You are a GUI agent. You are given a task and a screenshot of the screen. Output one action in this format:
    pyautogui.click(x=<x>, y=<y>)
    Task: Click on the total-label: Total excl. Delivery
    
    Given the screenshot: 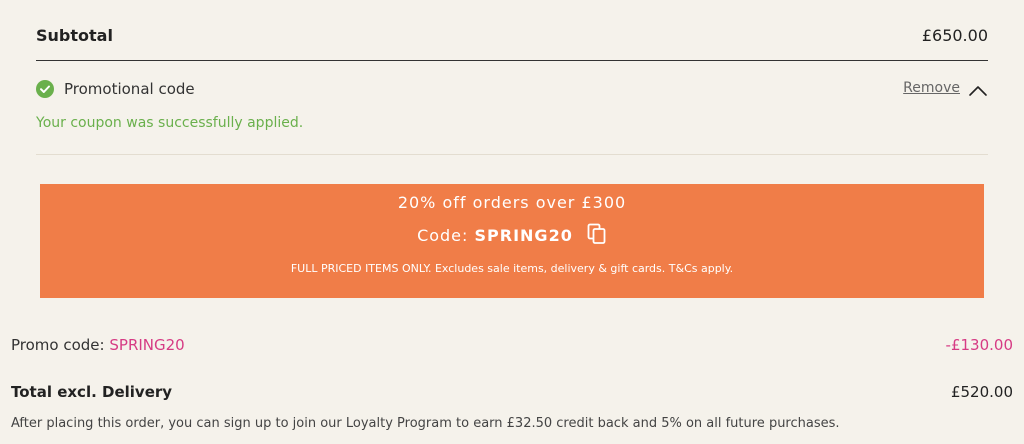 What is the action you would take?
    pyautogui.click(x=92, y=392)
    